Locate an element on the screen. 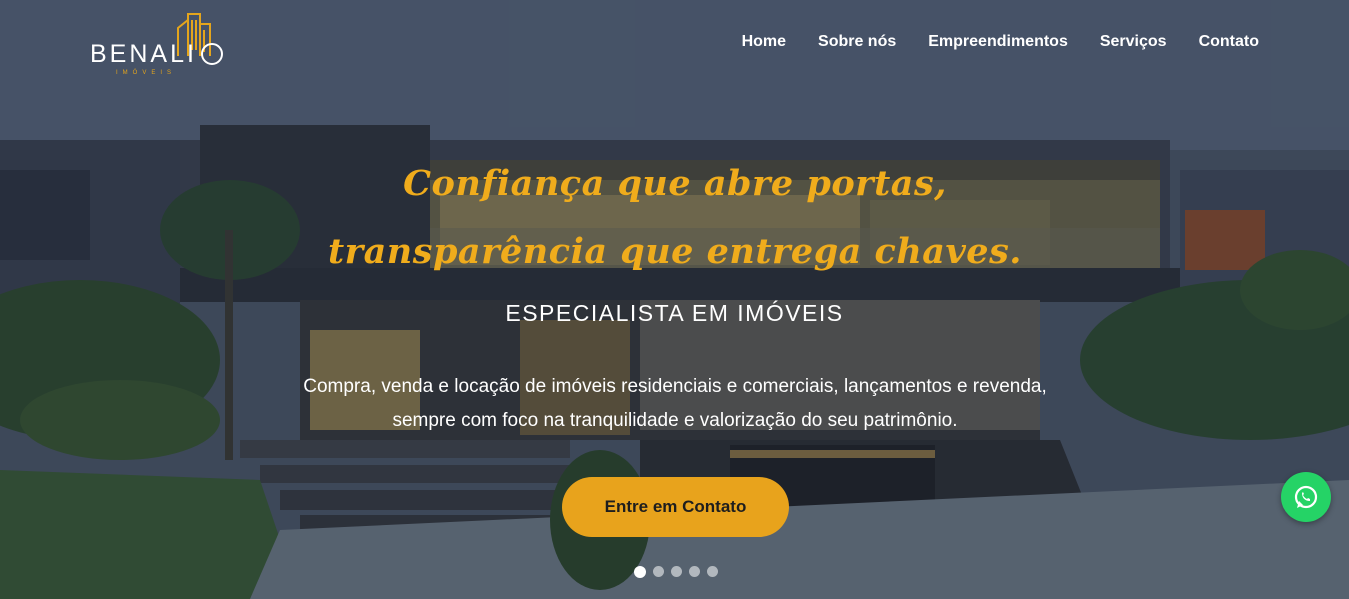  contact-cta-button: Entre em Contato is located at coordinates (675, 507).